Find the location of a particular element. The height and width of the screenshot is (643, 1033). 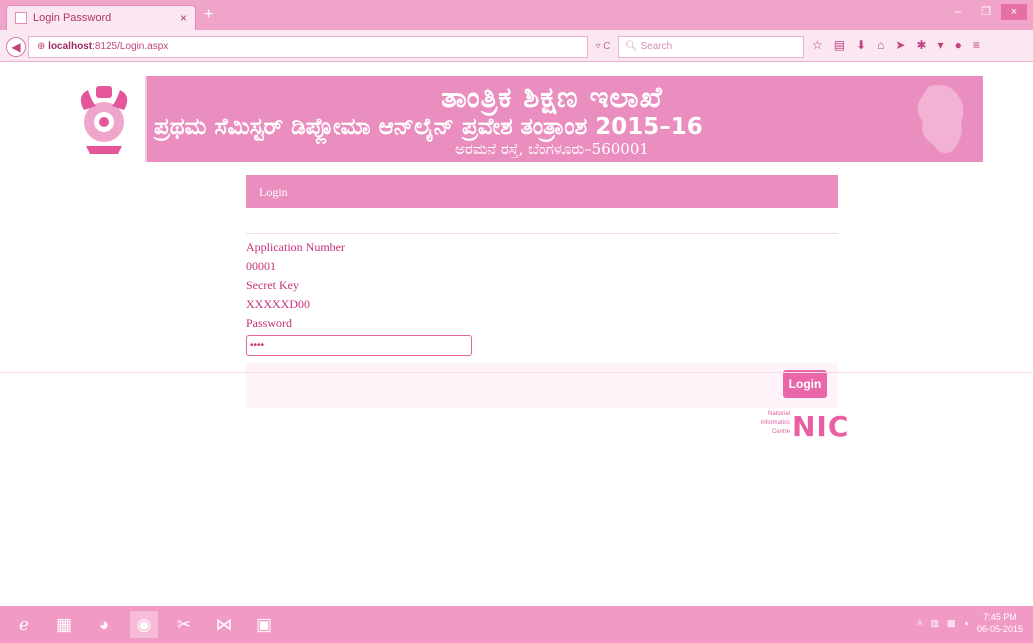

action-center-icon: ▩ is located at coordinates (951, 623).